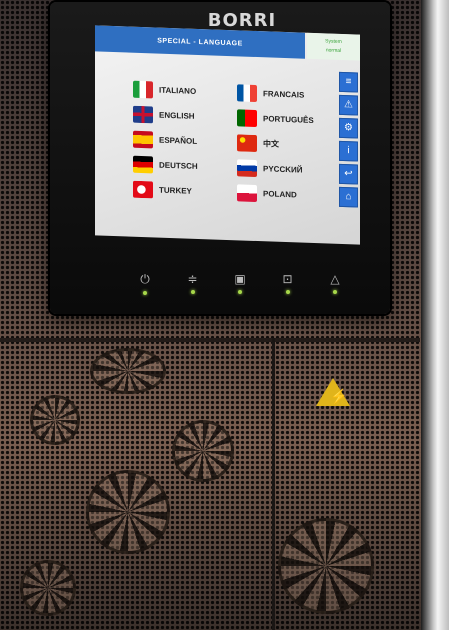 This screenshot has width=449, height=630. Describe the element at coordinates (284, 94) in the screenshot. I see `language-label: FRANCAIS` at that location.